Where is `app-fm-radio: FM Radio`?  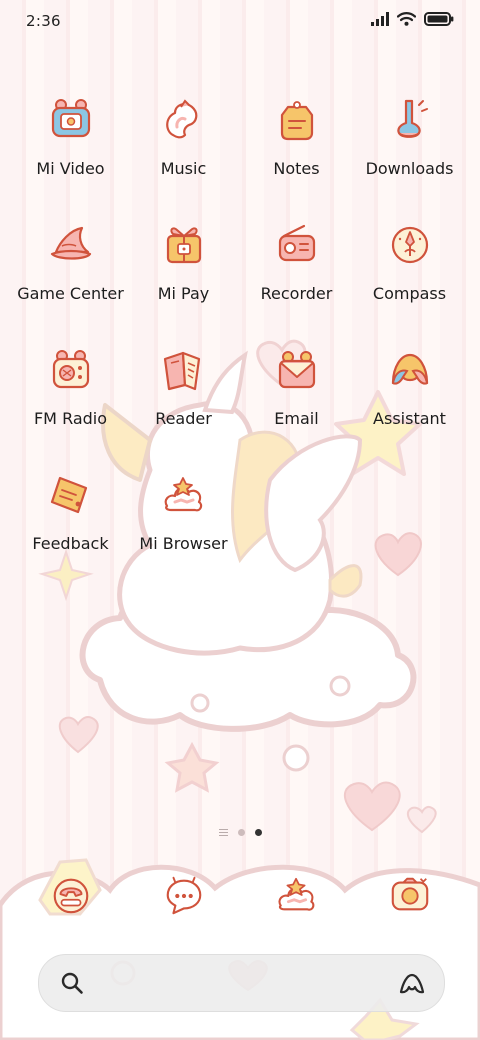
app-fm-radio: FM Radio is located at coordinates (70, 404).